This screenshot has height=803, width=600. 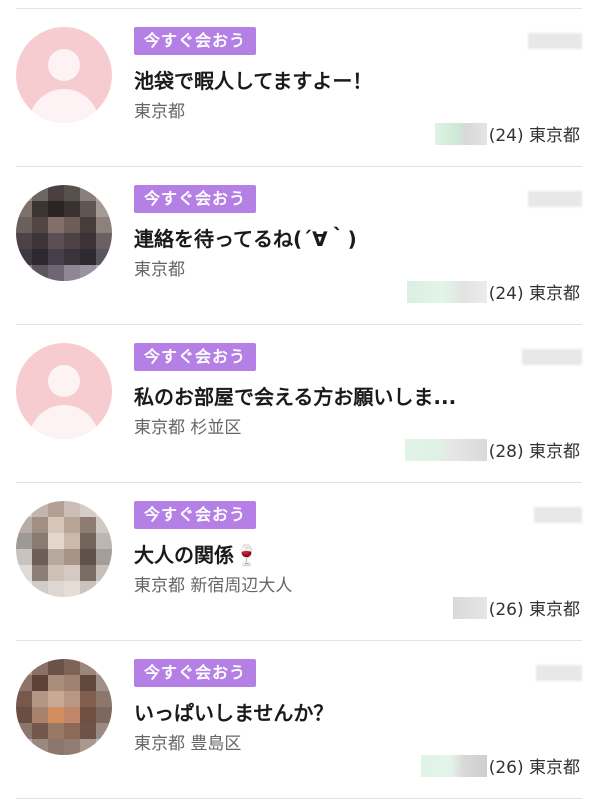 I want to click on user-age-location: (28) 東京都, so click(x=534, y=452).